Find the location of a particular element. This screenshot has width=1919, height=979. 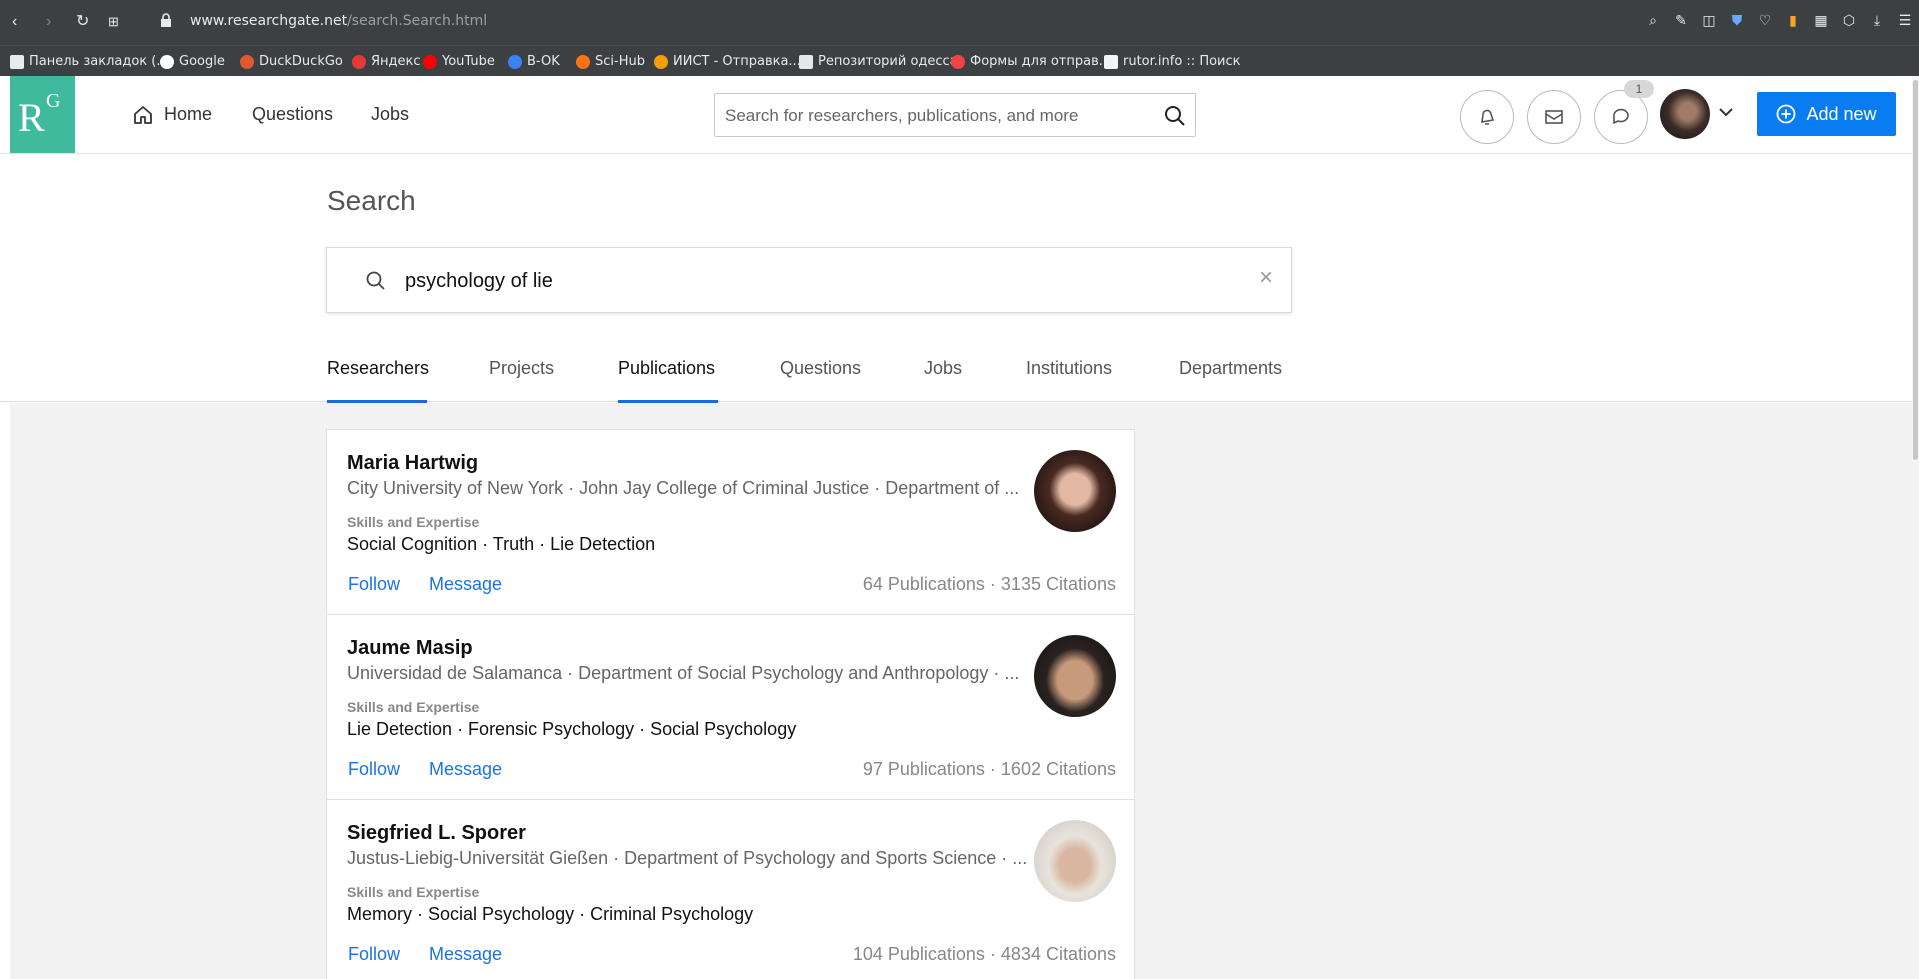

user-avatar is located at coordinates (1685, 114).